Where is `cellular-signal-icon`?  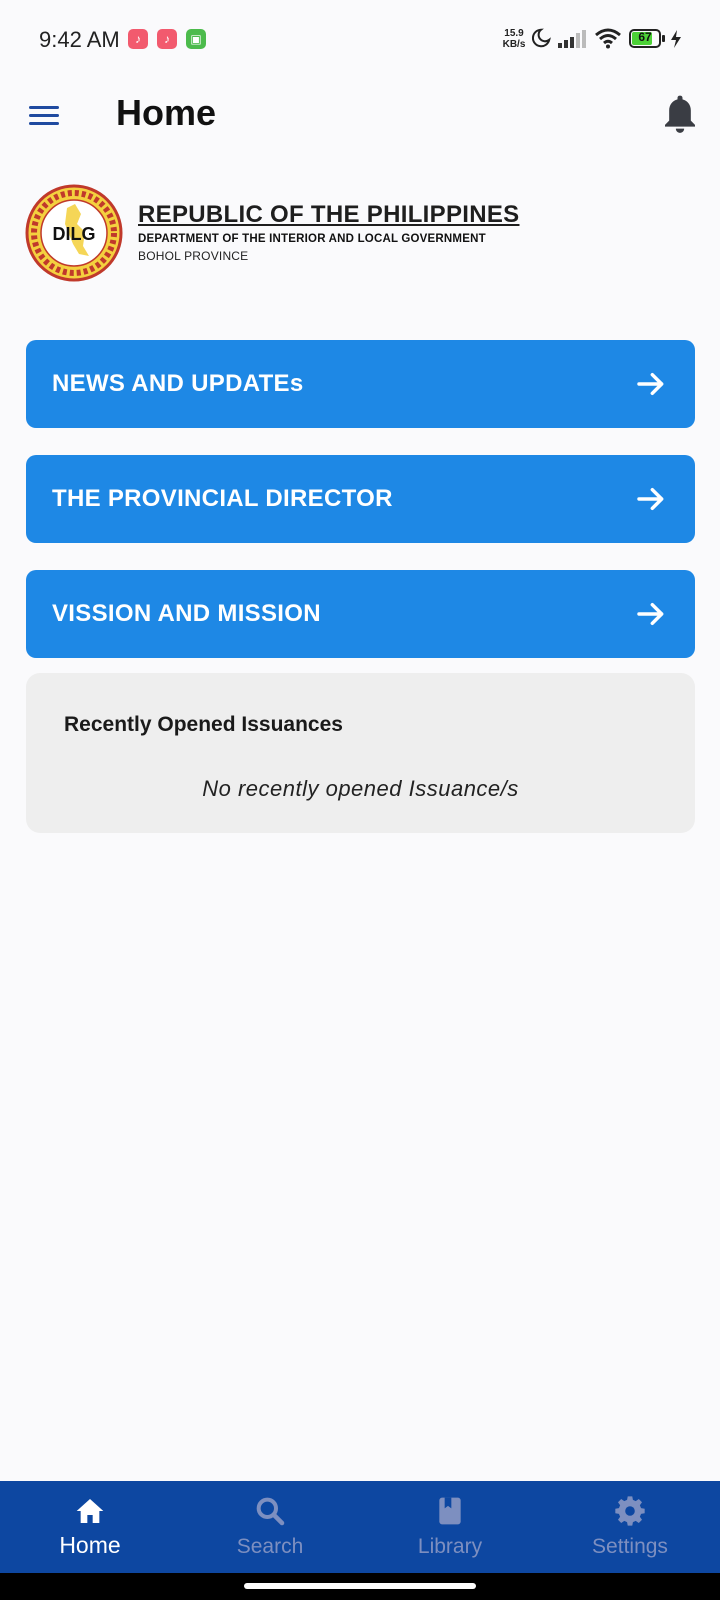 cellular-signal-icon is located at coordinates (572, 39).